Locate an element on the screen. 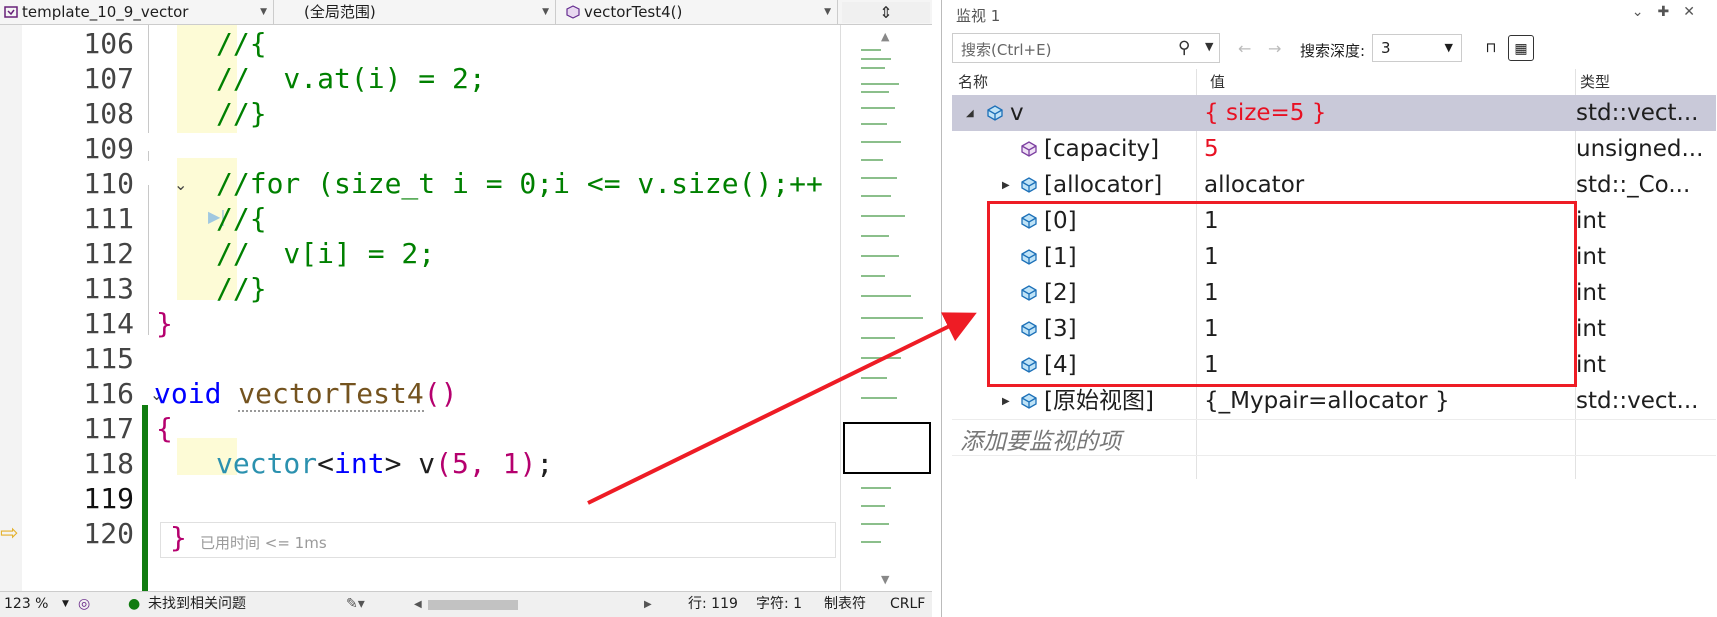 This screenshot has height=617, width=1717. project-dropdown: template_10_9_vector ▼ is located at coordinates (137, 12).